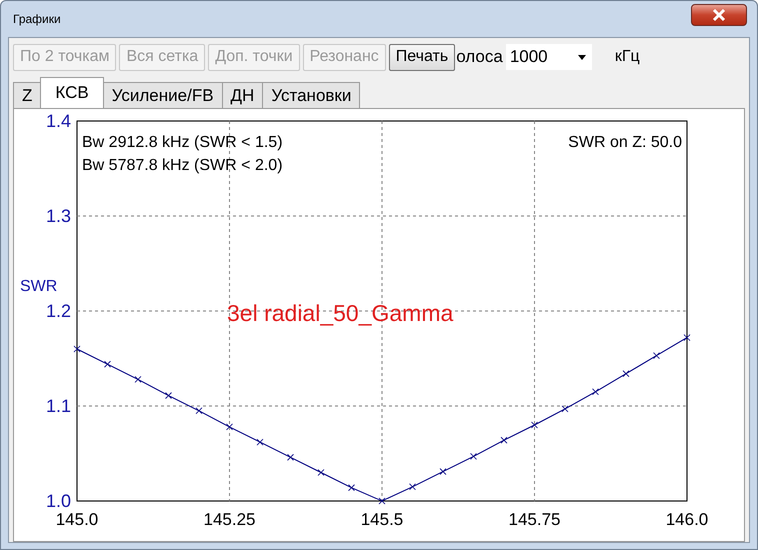 The width and height of the screenshot is (758, 550). I want to click on y-tick-label: 1.4, so click(58, 121).